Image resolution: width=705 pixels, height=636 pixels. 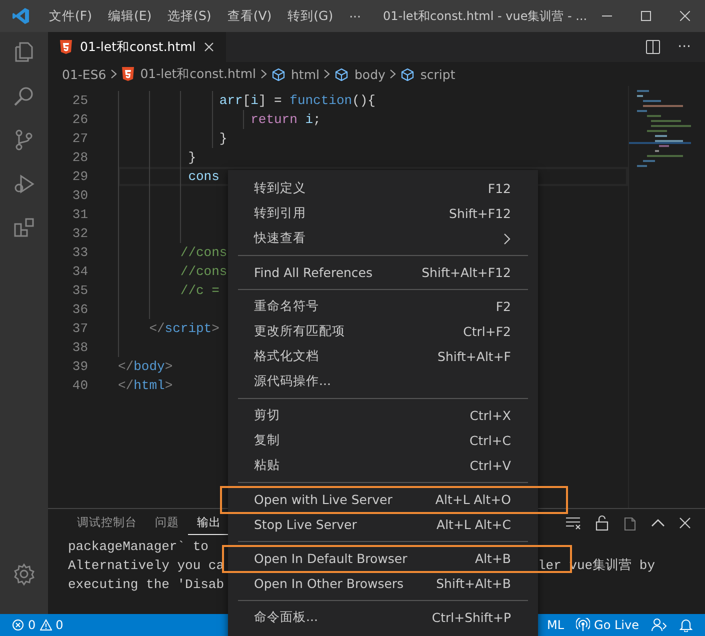 What do you see at coordinates (107, 523) in the screenshot?
I see `panel-tab: 调试控制台` at bounding box center [107, 523].